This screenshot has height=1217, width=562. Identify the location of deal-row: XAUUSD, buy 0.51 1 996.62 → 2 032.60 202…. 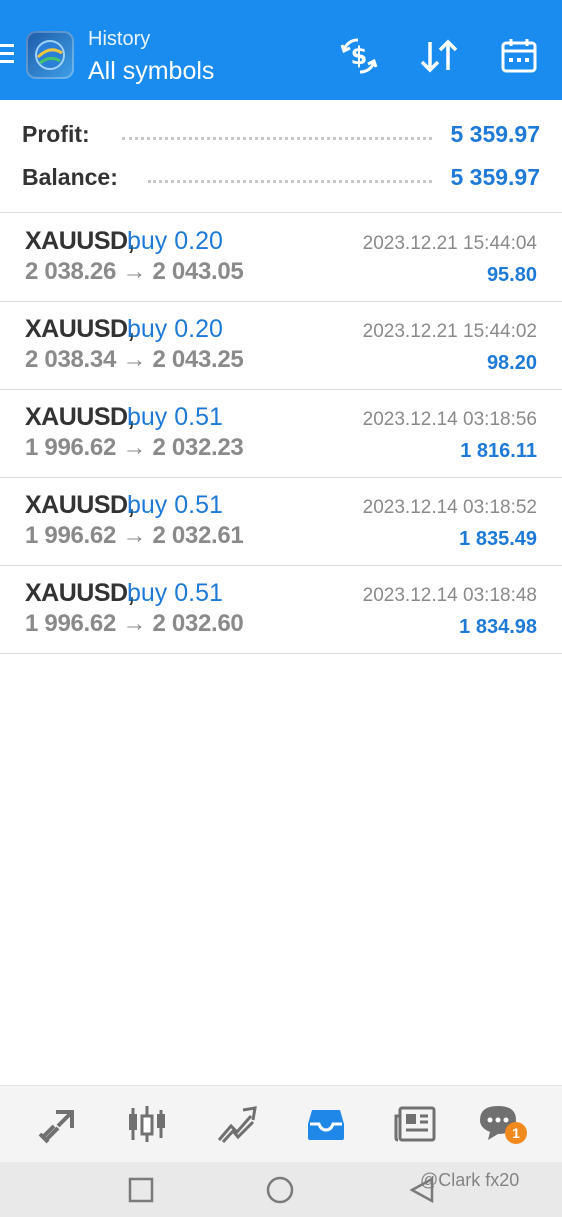
(281, 610).